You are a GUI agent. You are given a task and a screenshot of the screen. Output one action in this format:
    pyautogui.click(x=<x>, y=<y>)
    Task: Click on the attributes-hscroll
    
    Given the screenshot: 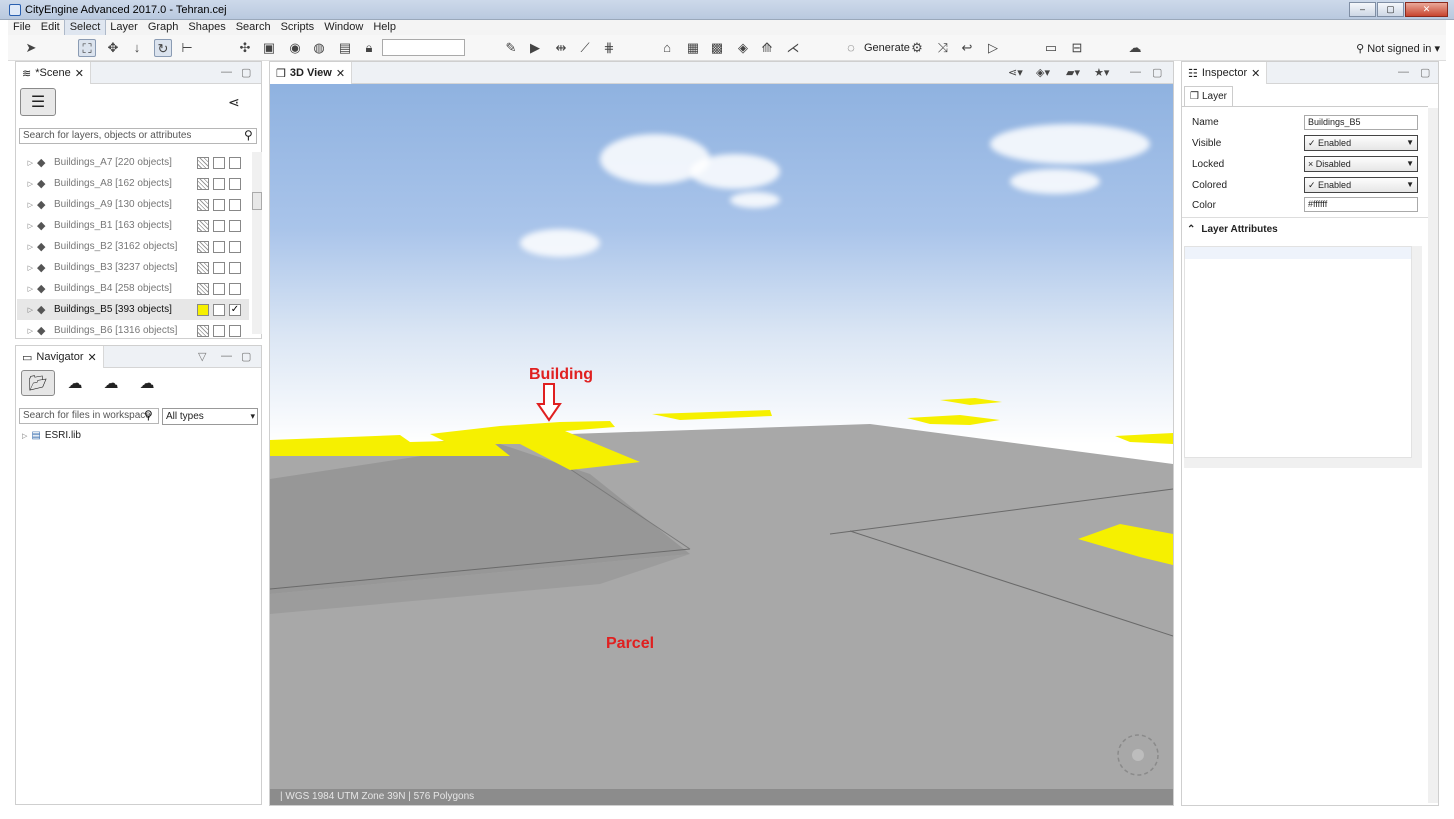 What is the action you would take?
    pyautogui.click(x=1303, y=463)
    